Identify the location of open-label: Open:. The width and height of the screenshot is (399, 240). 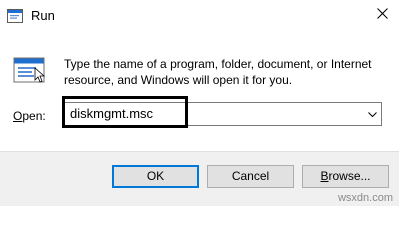
(29, 116).